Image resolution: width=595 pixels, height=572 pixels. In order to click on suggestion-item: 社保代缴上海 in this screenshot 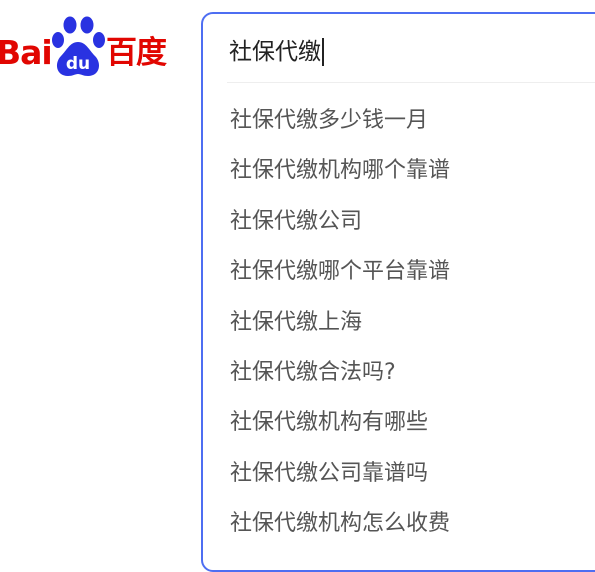, I will do `click(340, 329)`.